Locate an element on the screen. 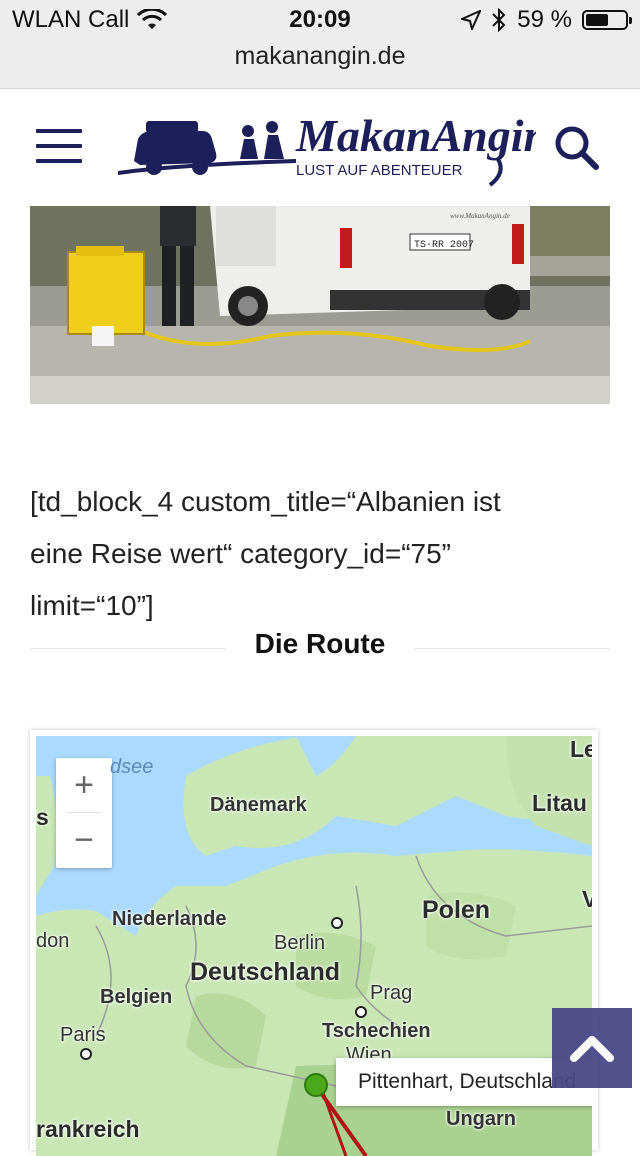 This screenshot has width=640, height=1156. shortcode-line-1: [td_block_4 custom_title=“Albanien ist is located at coordinates (265, 501).